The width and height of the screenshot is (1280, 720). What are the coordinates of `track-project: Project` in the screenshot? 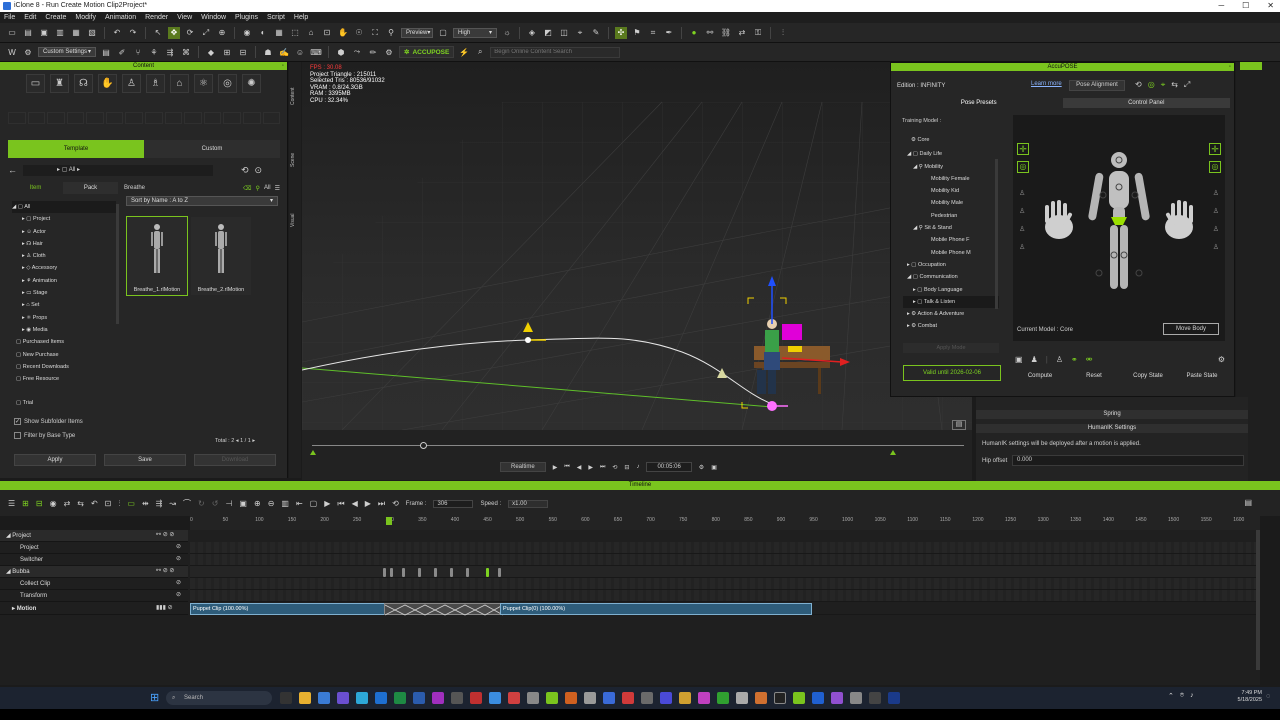 It's located at (94, 548).